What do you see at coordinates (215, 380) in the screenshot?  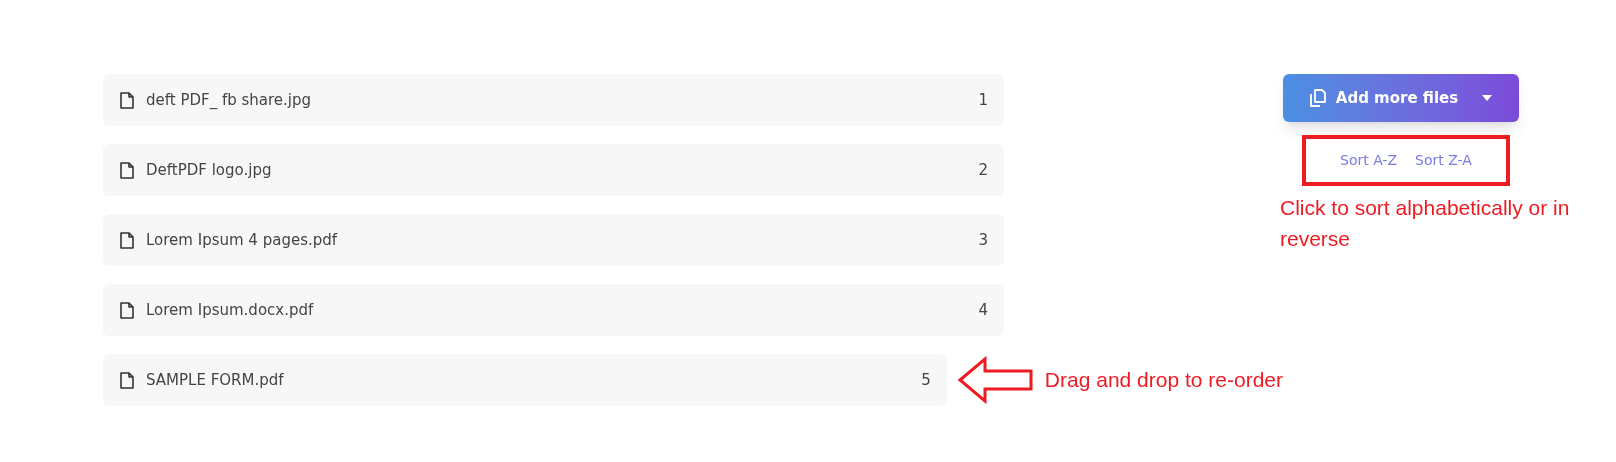 I see `file-name: SAMPLE FORM.pdf` at bounding box center [215, 380].